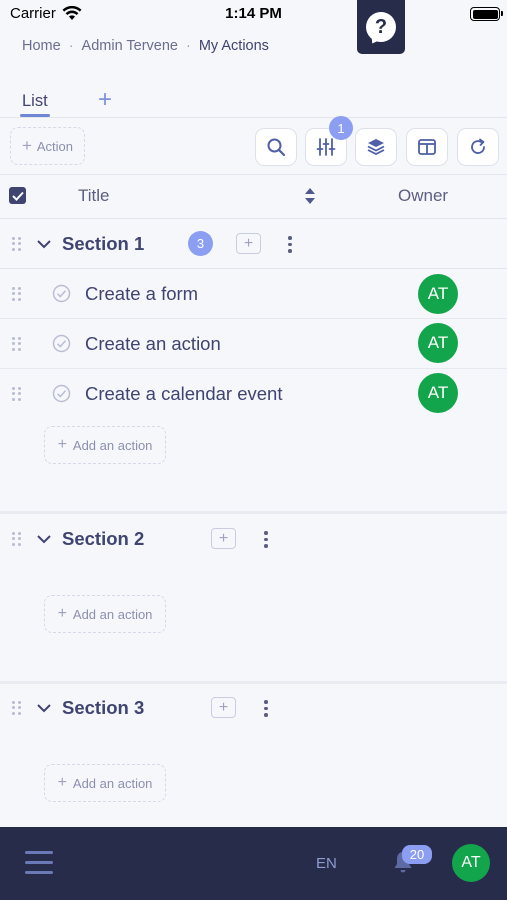 The height and width of the screenshot is (900, 507). What do you see at coordinates (253, 344) in the screenshot?
I see `table-row: Create an action AT` at bounding box center [253, 344].